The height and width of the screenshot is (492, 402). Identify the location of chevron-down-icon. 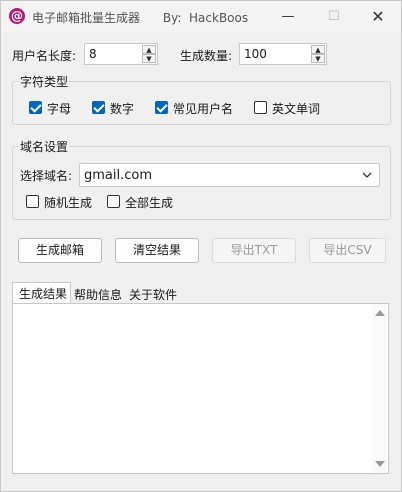
(367, 175).